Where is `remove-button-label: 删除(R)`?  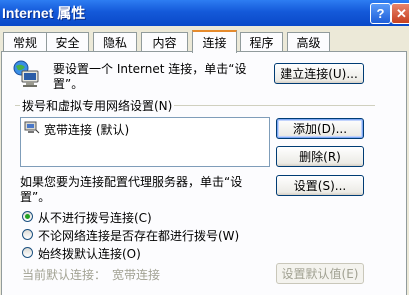 remove-button-label: 删除(R) is located at coordinates (320, 157).